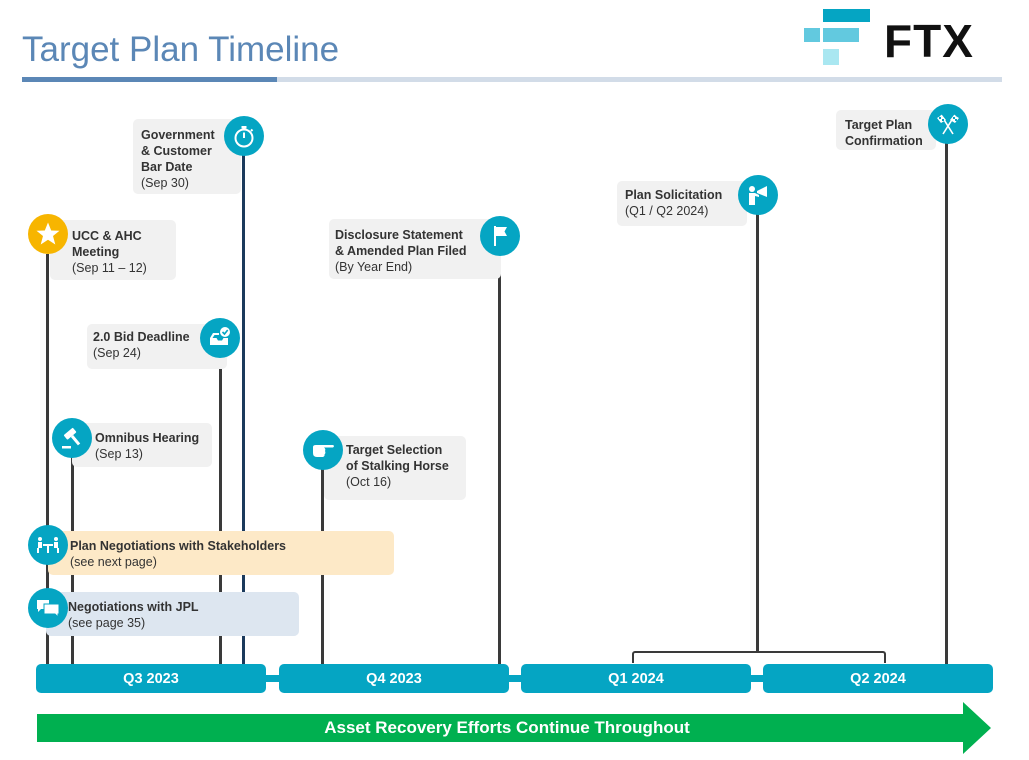  What do you see at coordinates (96, 252) in the screenshot?
I see `milestone-title-line: Meeting` at bounding box center [96, 252].